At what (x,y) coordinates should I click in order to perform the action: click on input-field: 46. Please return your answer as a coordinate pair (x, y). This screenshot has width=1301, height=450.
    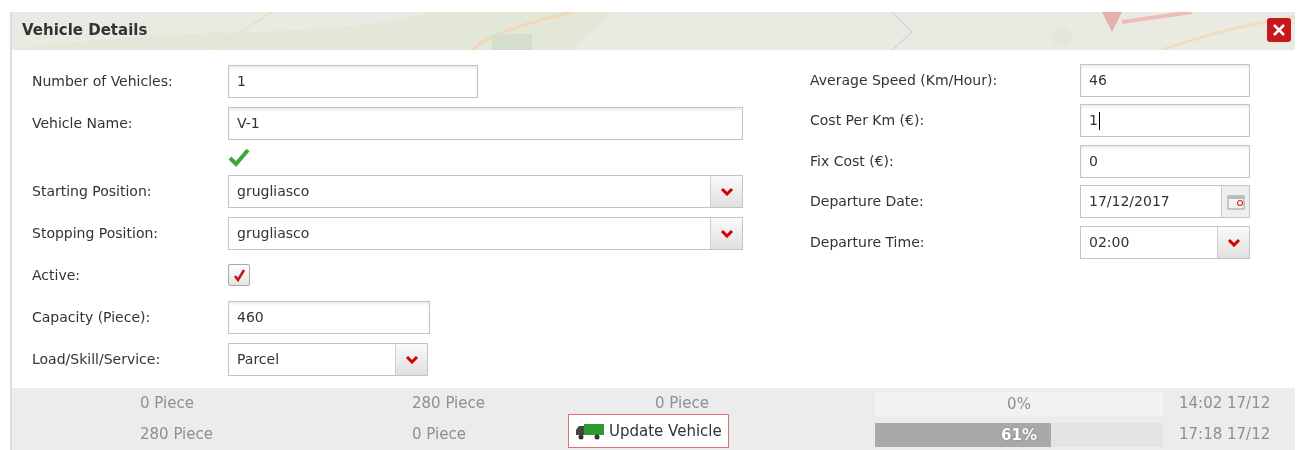
    Looking at the image, I should click on (1165, 80).